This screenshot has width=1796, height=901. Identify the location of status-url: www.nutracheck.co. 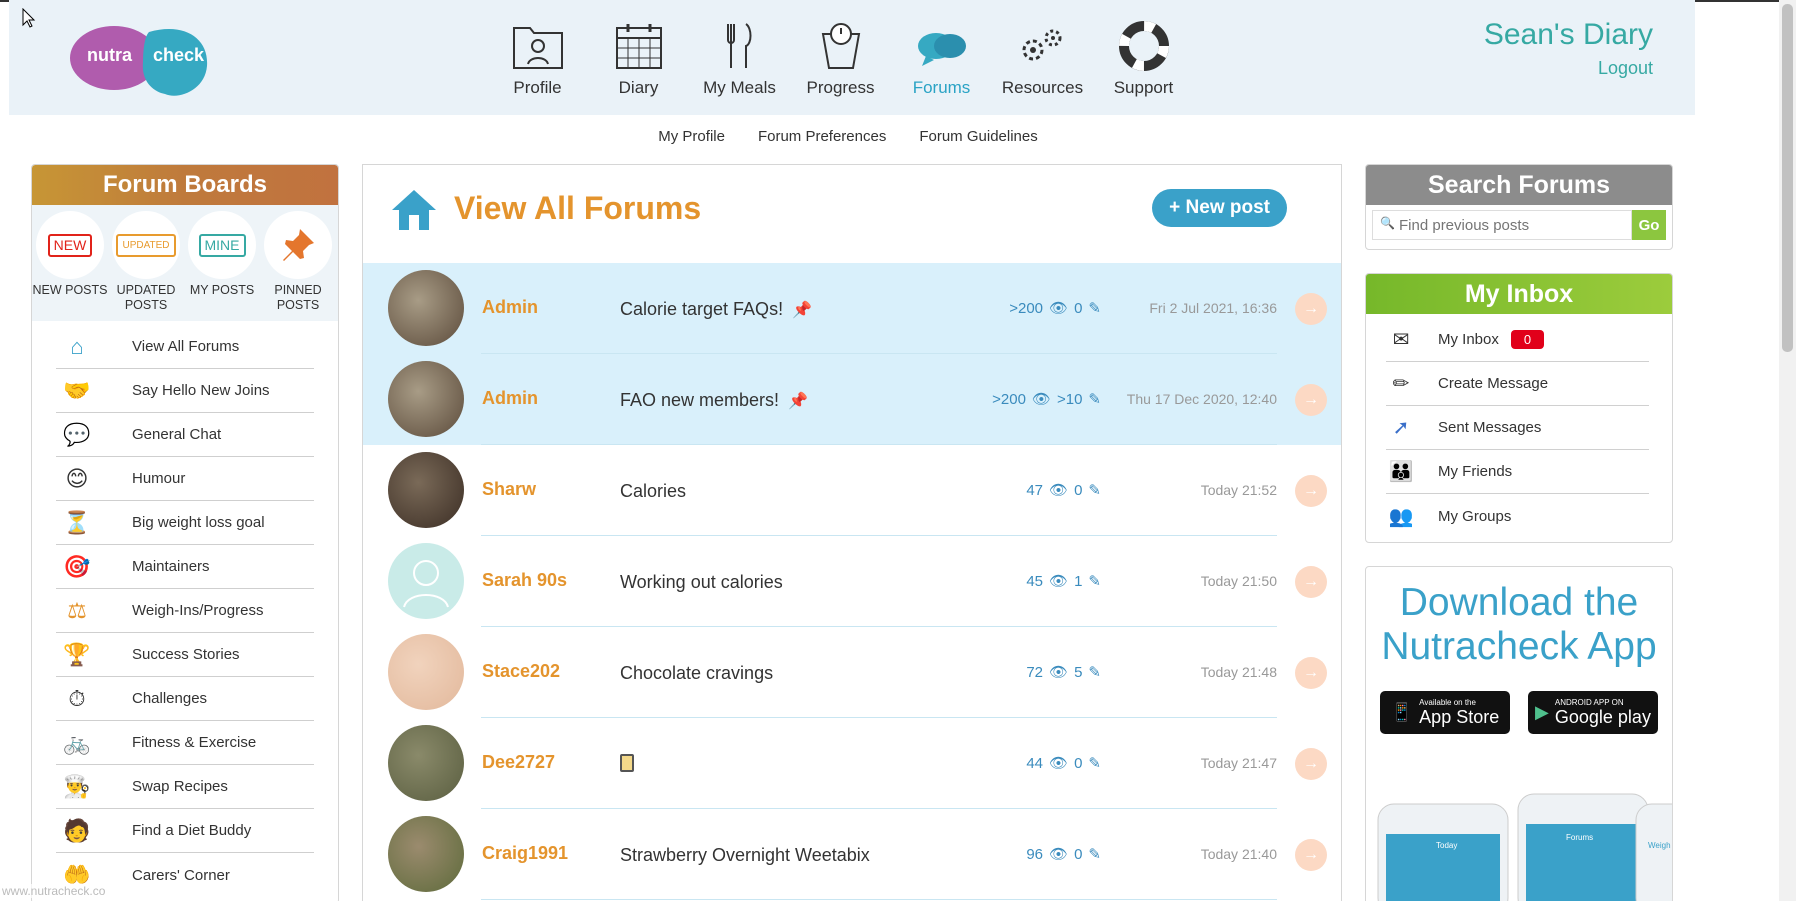
(54, 891).